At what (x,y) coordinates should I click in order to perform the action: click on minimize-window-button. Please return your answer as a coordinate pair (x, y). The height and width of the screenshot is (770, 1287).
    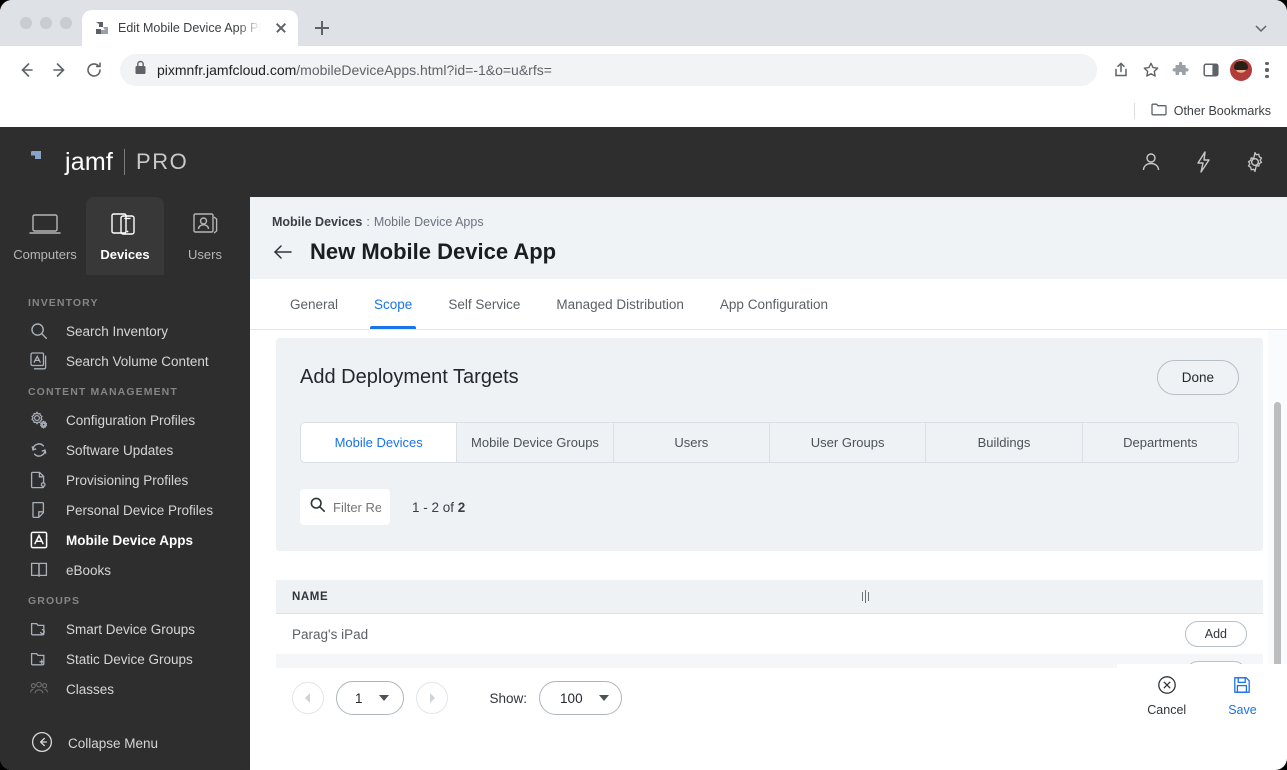
    Looking at the image, I should click on (46, 23).